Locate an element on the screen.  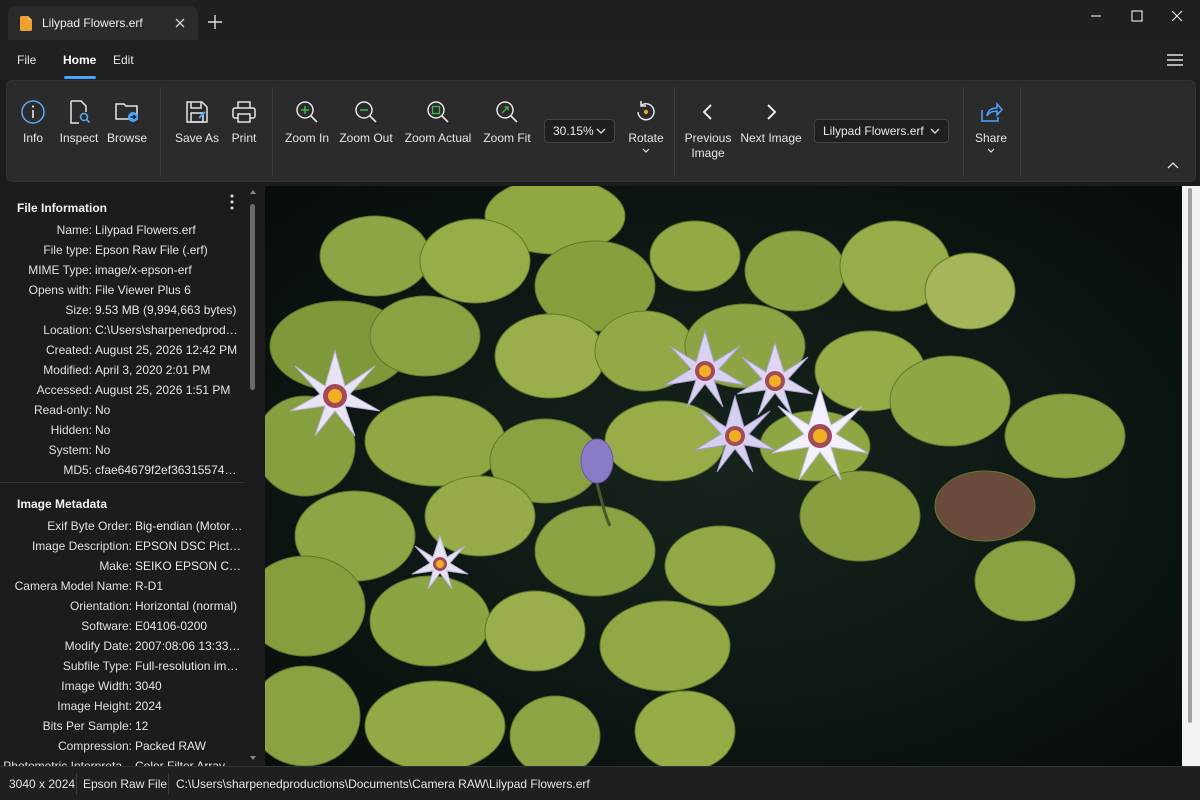
inspect-button: Inspect is located at coordinates (79, 135).